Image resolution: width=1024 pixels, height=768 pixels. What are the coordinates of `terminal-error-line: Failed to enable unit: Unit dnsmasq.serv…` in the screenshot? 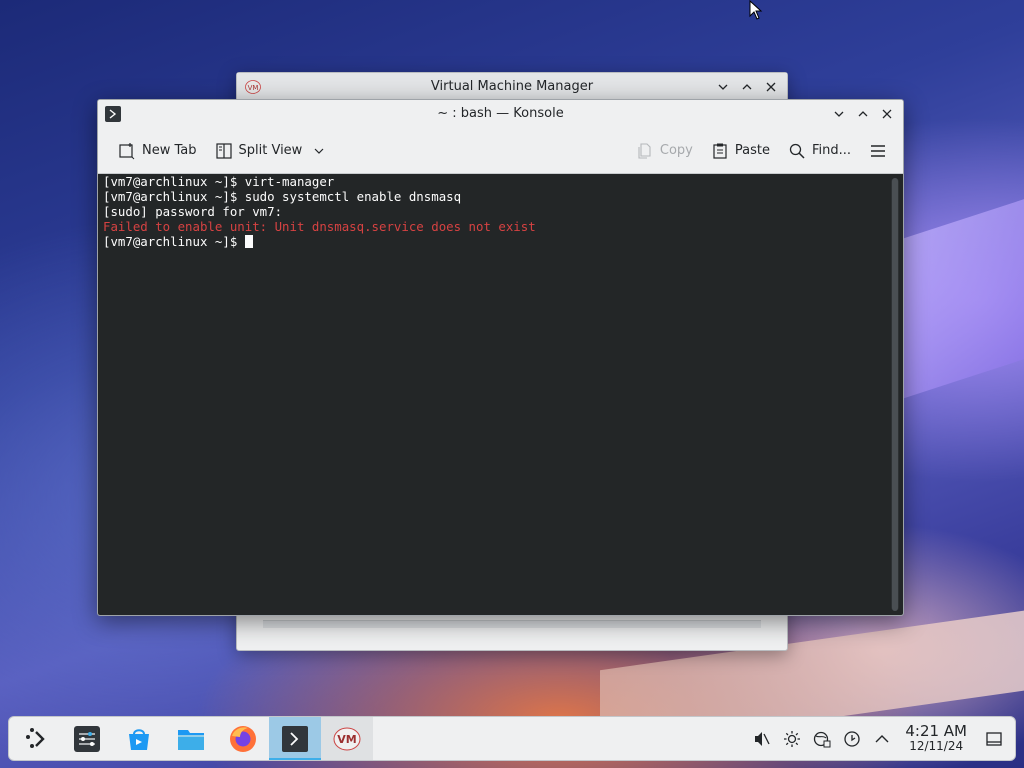 It's located at (319, 226).